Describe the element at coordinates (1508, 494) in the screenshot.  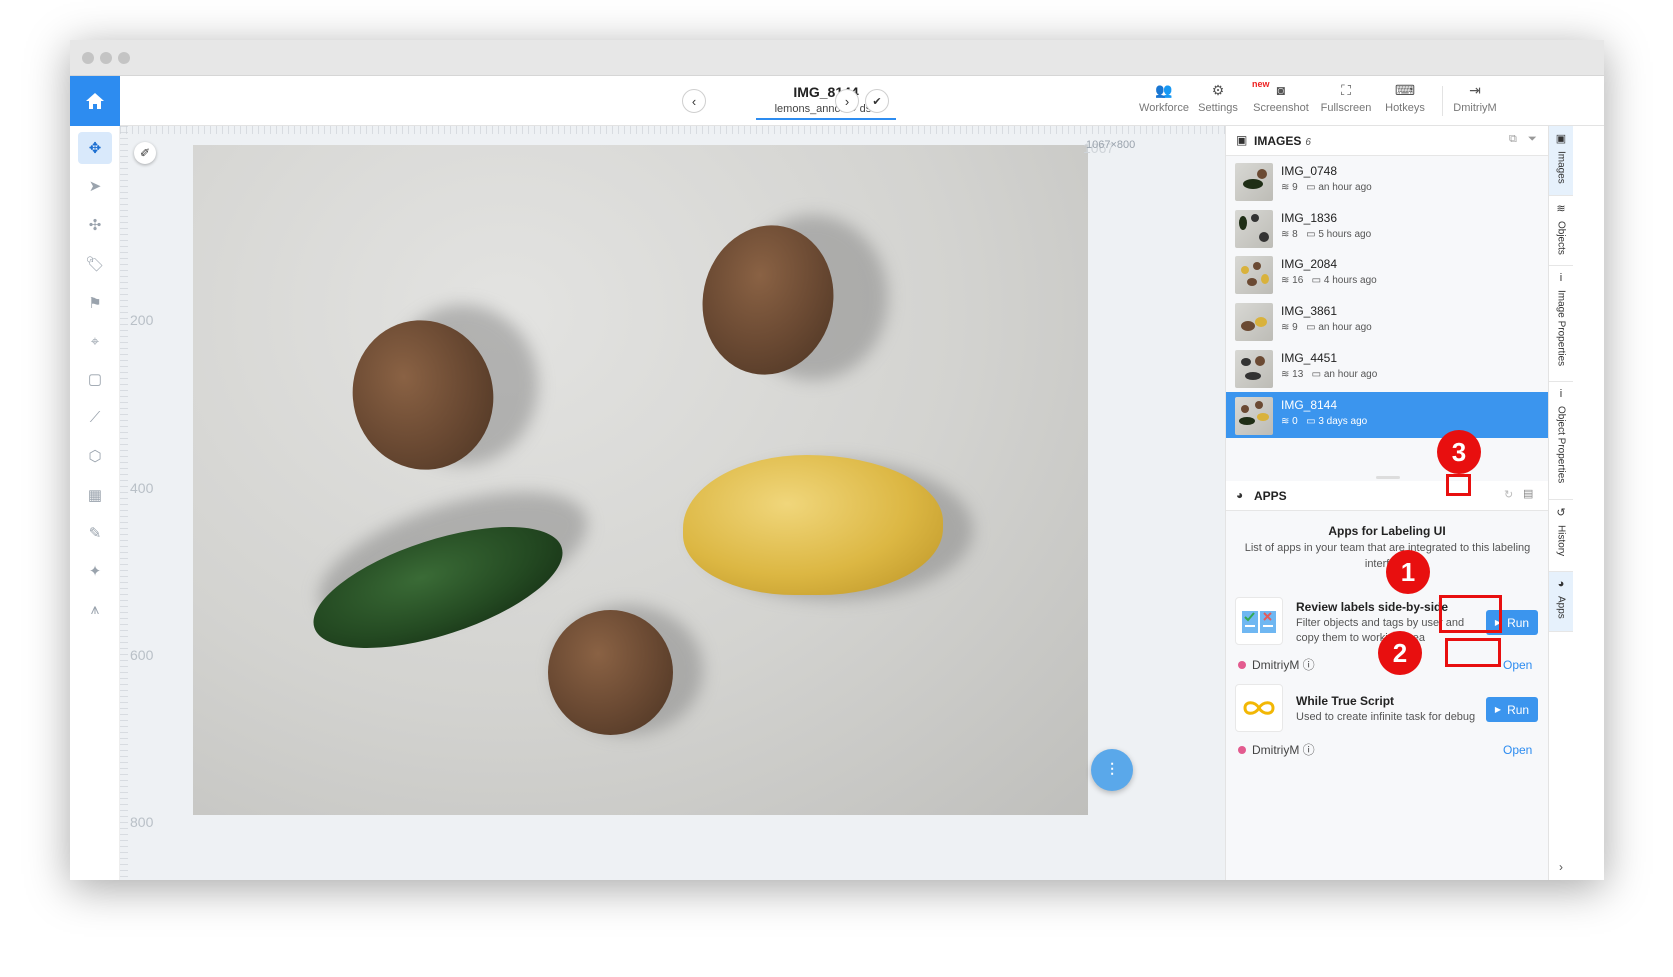
I see `refresh-icon: ↻` at that location.